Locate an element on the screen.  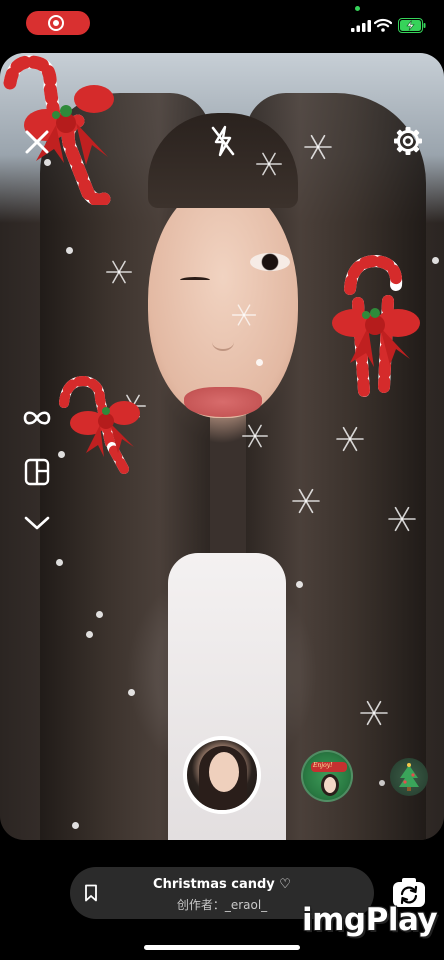
subject-eye-right is located at coordinates (270, 262).